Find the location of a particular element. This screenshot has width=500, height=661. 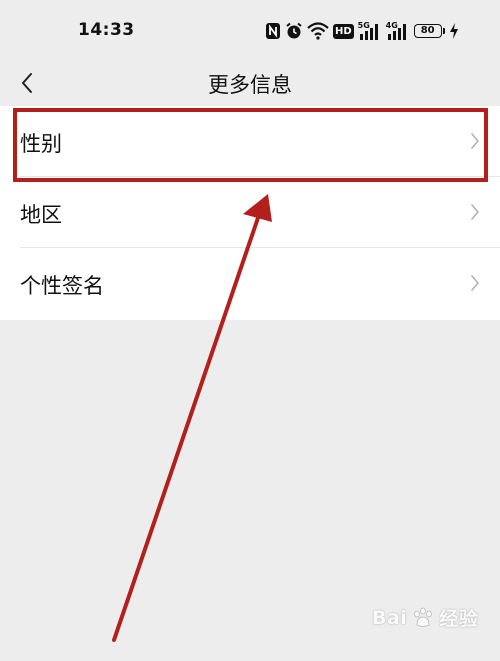

status-time: 14:33 is located at coordinates (106, 30).